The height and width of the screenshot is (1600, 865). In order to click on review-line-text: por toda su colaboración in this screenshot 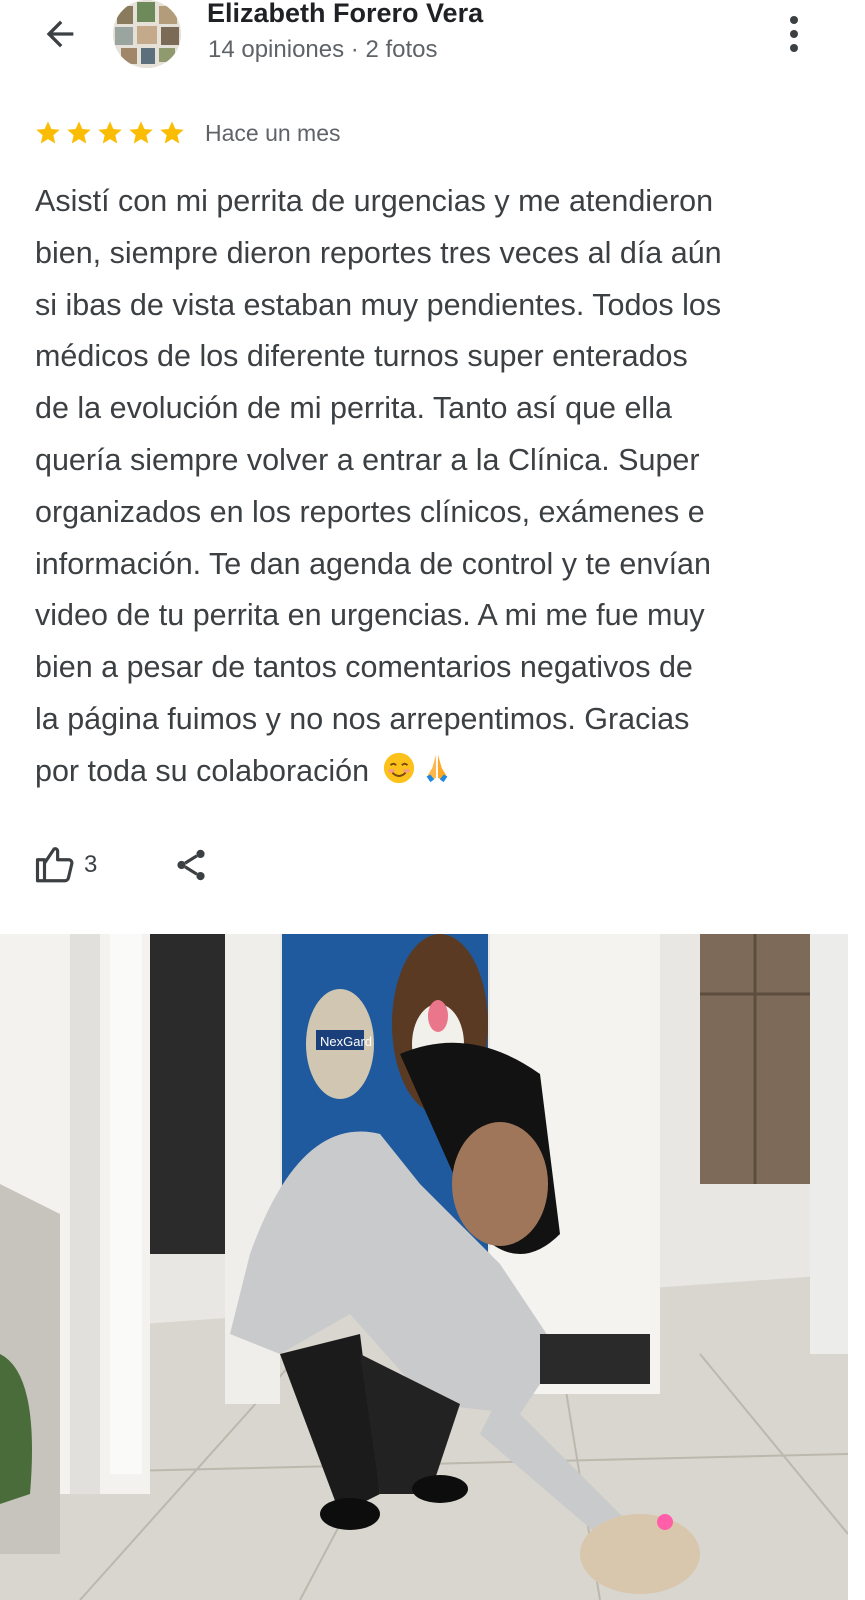, I will do `click(202, 770)`.